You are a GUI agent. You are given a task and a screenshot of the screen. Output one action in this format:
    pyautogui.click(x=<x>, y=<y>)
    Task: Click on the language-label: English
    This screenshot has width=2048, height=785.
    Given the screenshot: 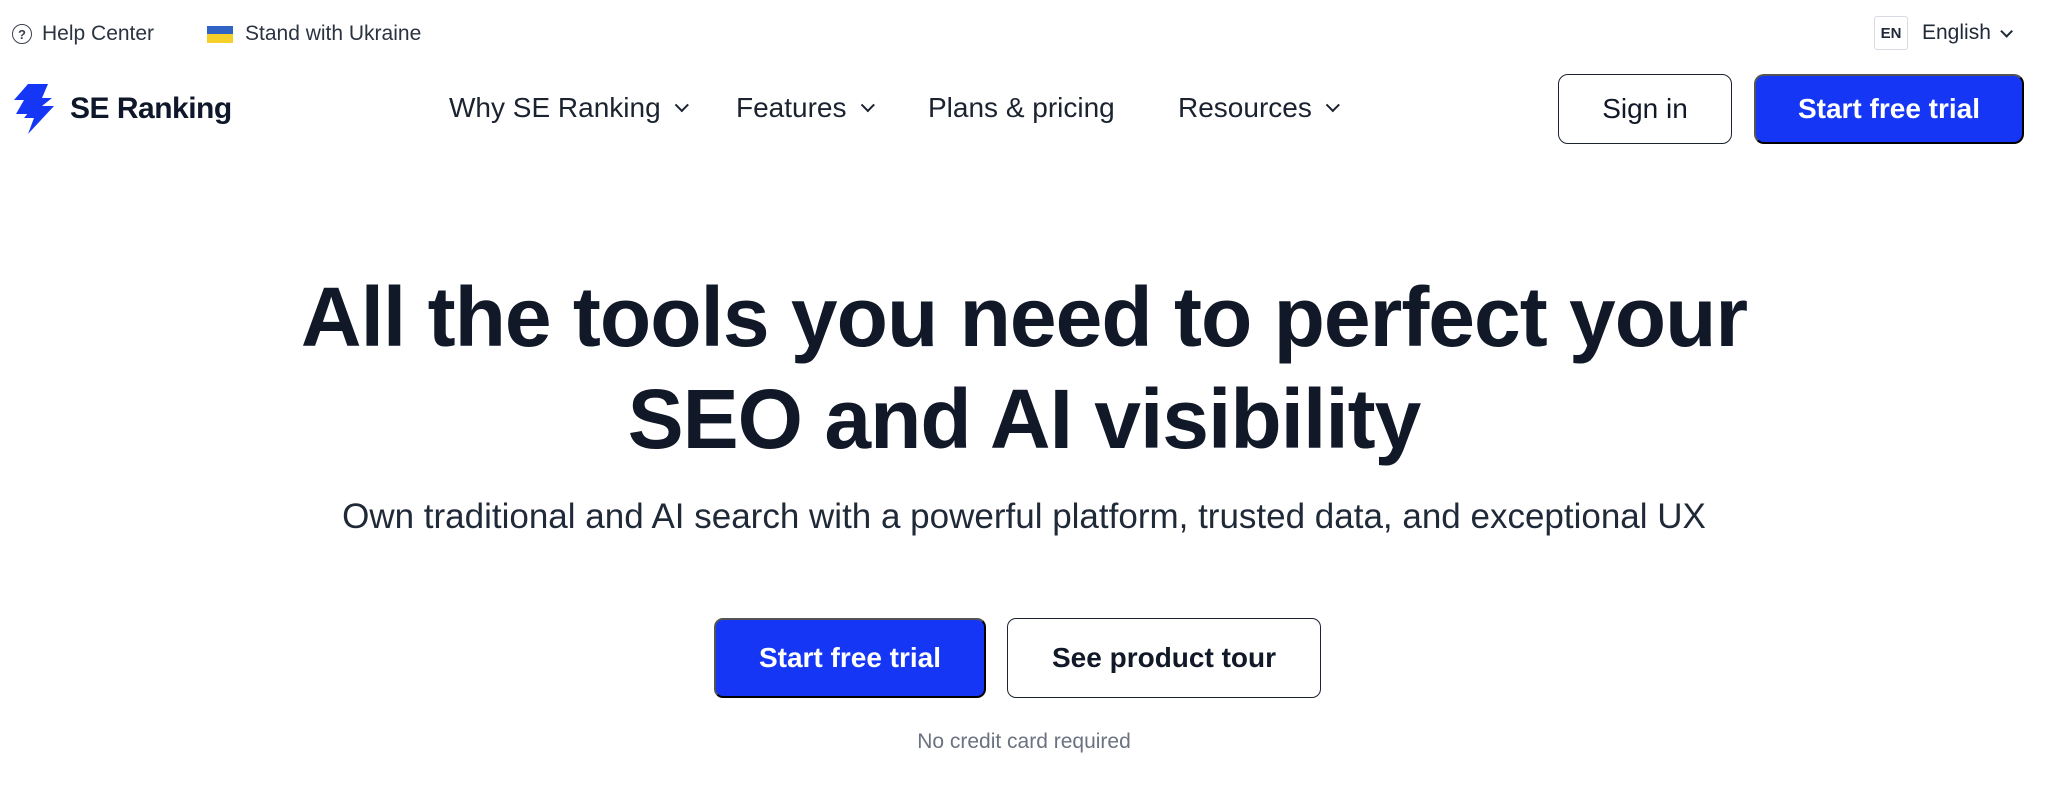 What is the action you would take?
    pyautogui.click(x=1956, y=32)
    